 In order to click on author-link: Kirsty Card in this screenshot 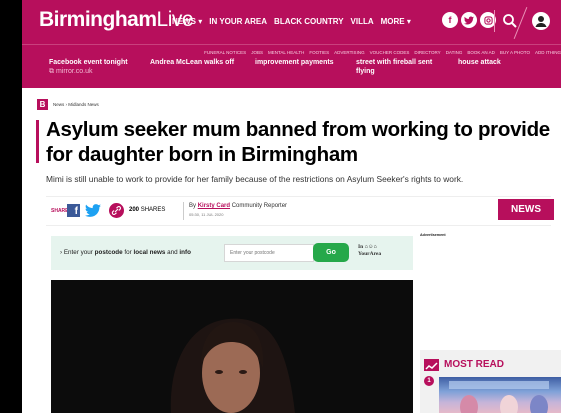, I will do `click(214, 206)`.